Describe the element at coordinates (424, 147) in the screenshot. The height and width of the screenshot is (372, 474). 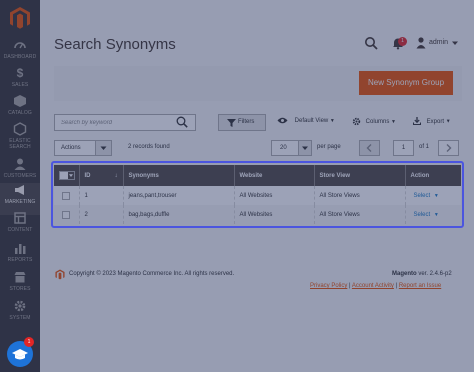
I see `total-pages: of 1` at that location.